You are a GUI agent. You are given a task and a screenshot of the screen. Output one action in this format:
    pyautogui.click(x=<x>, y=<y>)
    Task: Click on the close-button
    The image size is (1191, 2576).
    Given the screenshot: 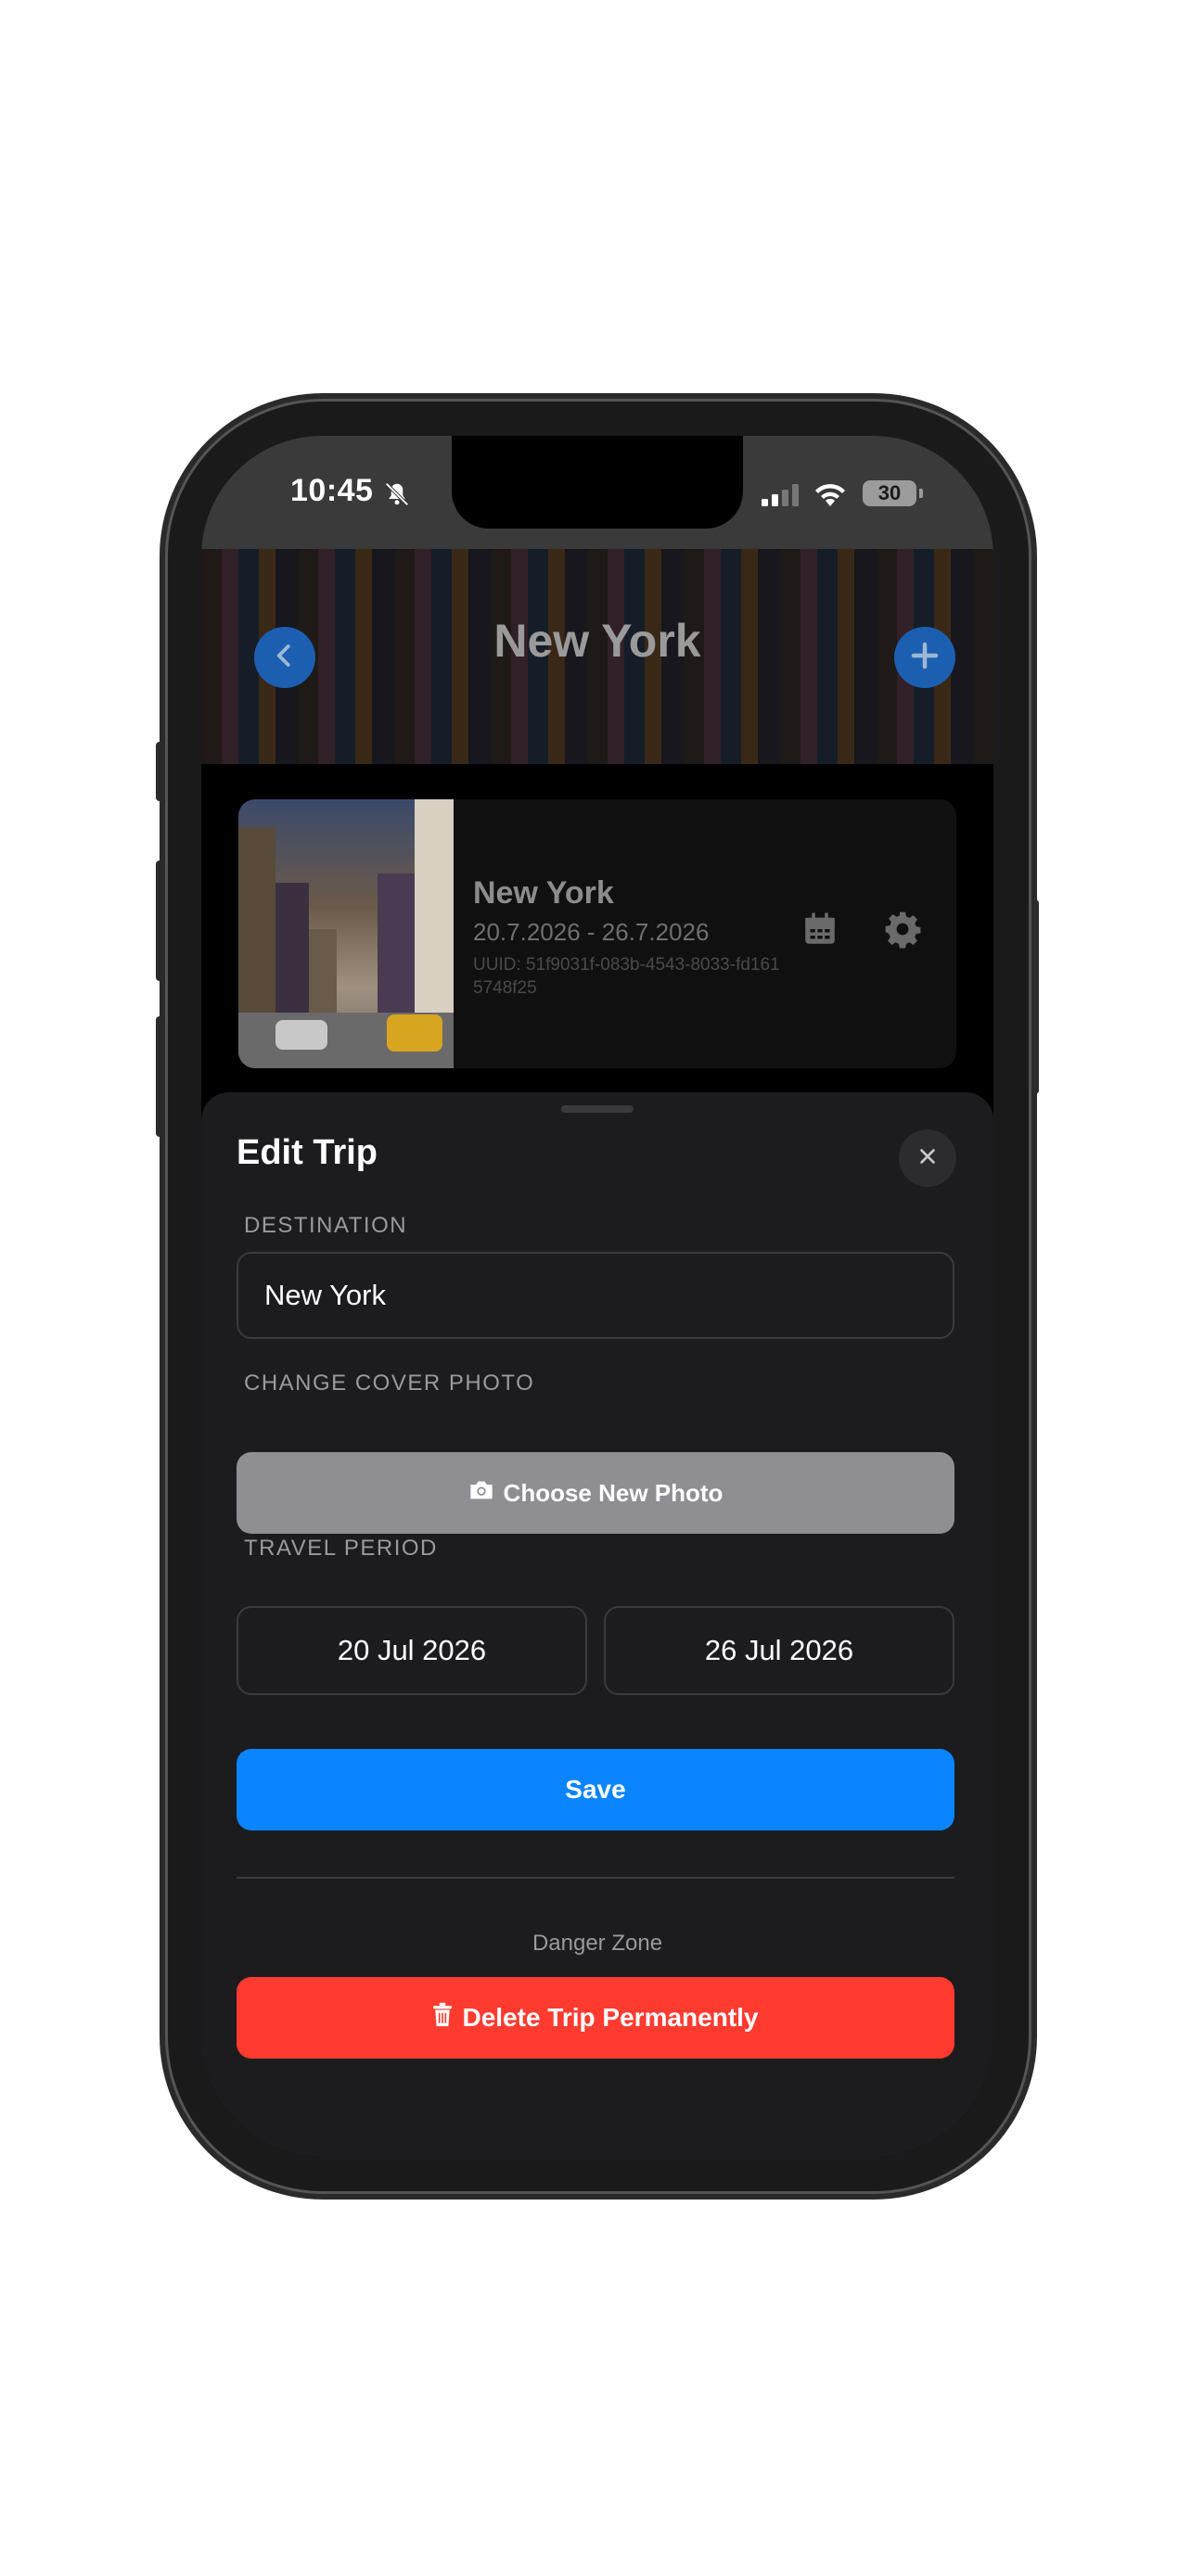 What is the action you would take?
    pyautogui.click(x=927, y=1158)
    